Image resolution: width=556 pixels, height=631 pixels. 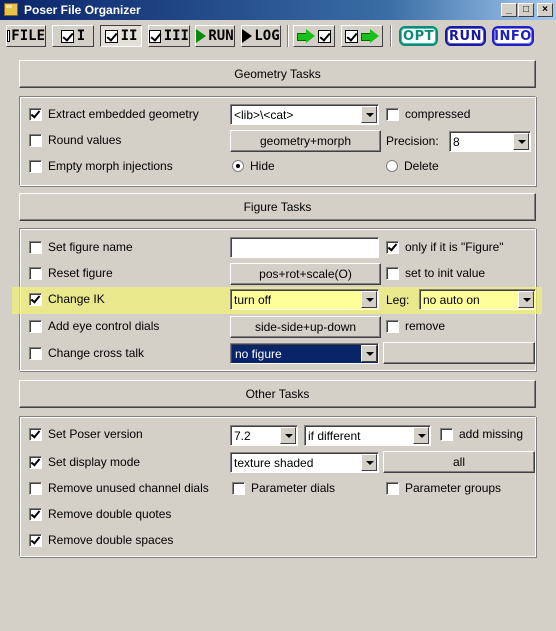 I want to click on file-button: FILE, so click(x=26, y=36).